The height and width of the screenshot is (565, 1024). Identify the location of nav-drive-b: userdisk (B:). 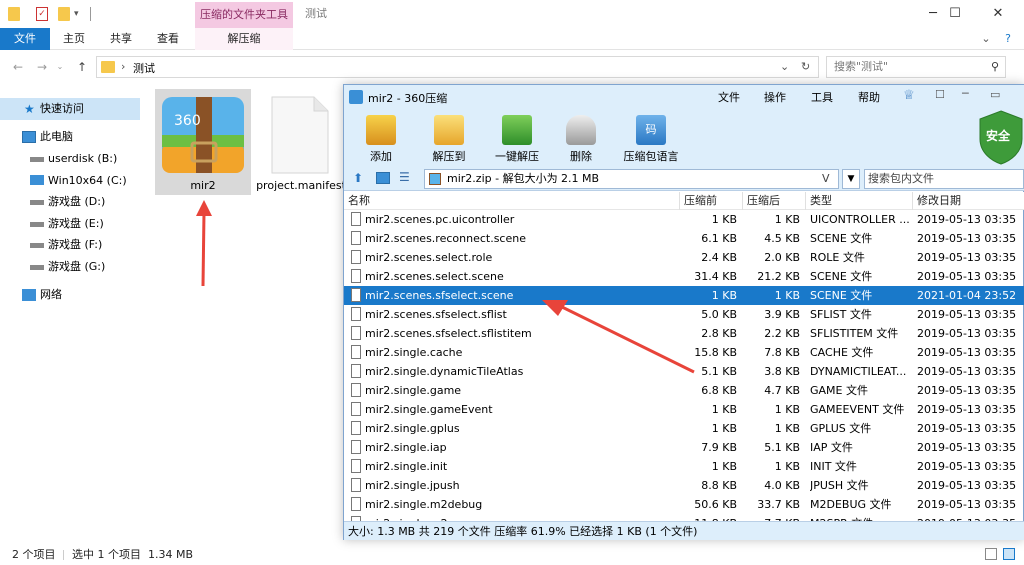
(70, 159).